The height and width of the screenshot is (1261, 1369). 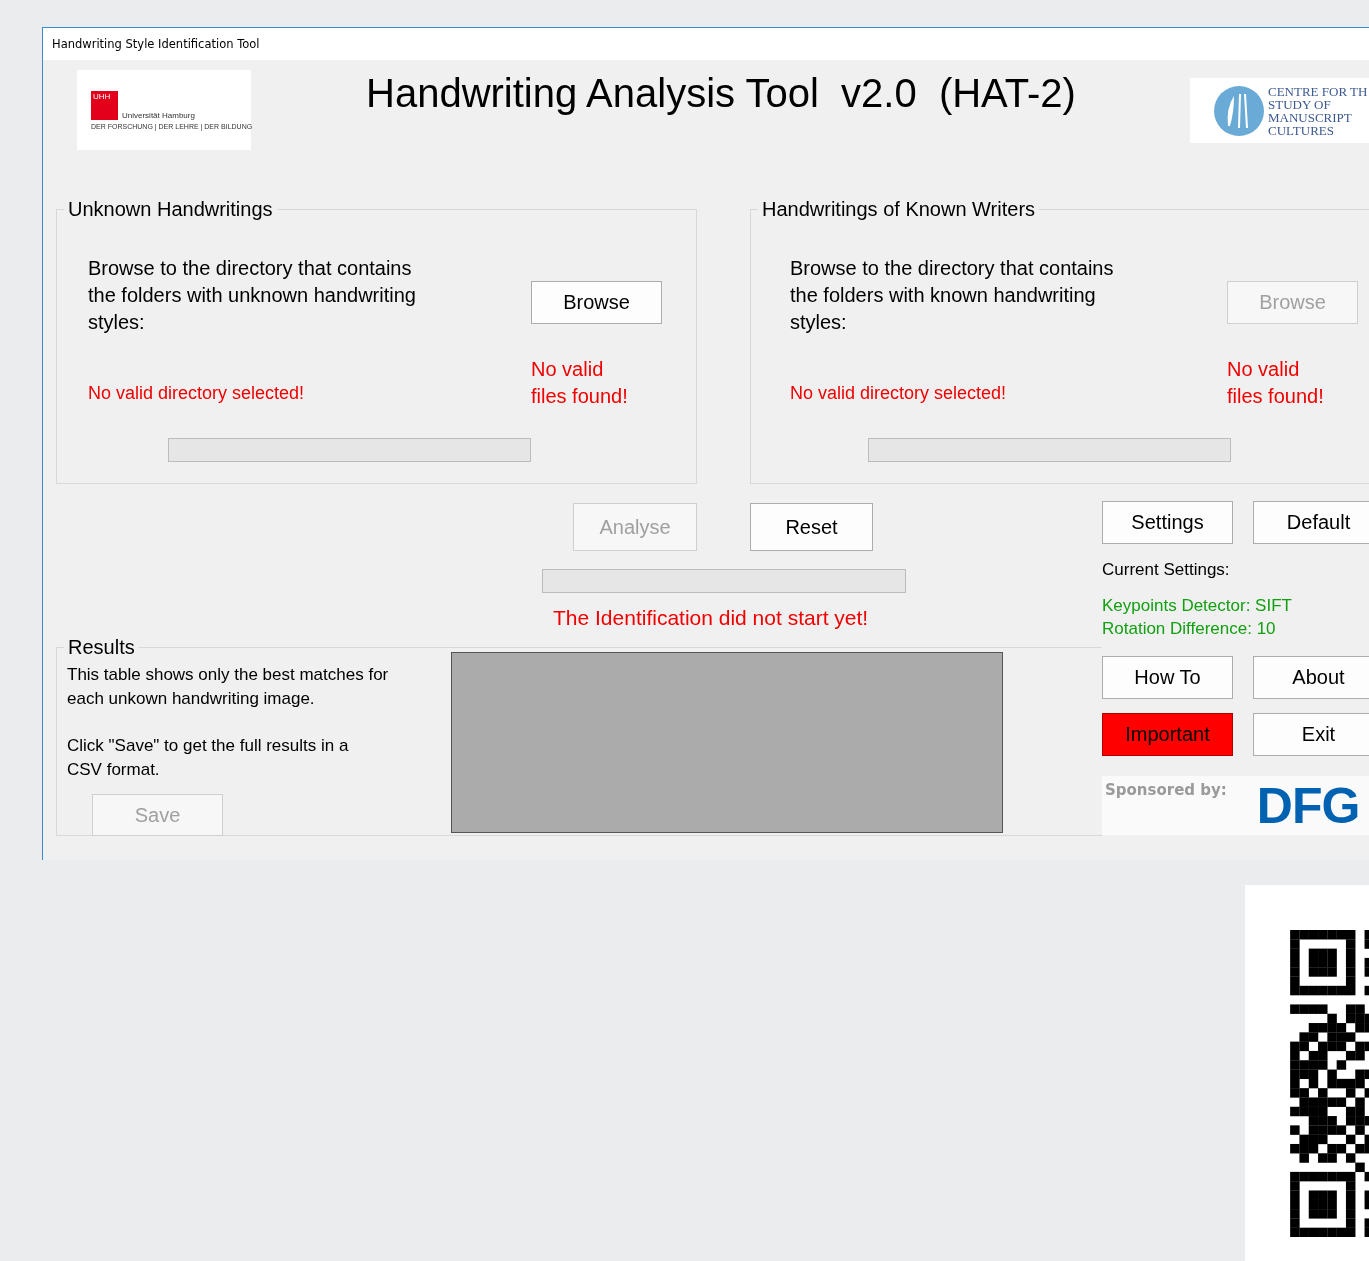 I want to click on logo-name: Universität Hamburg, so click(x=158, y=115).